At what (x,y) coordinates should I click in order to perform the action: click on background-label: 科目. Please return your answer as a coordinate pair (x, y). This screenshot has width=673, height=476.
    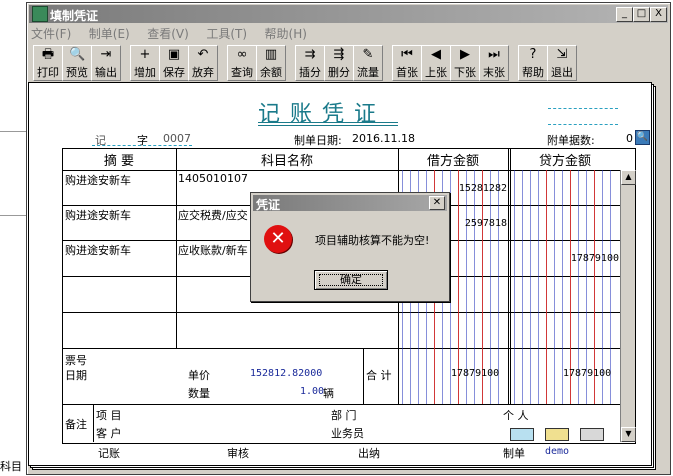
    Looking at the image, I should click on (11, 466).